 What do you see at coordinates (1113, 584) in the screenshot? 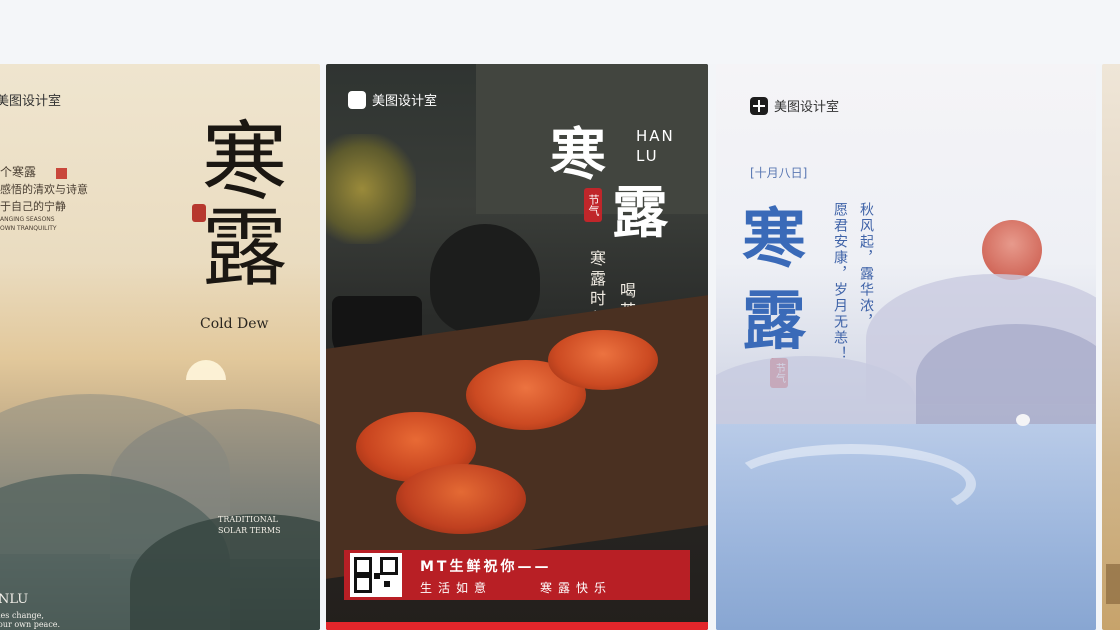
I see `house-silhouette` at bounding box center [1113, 584].